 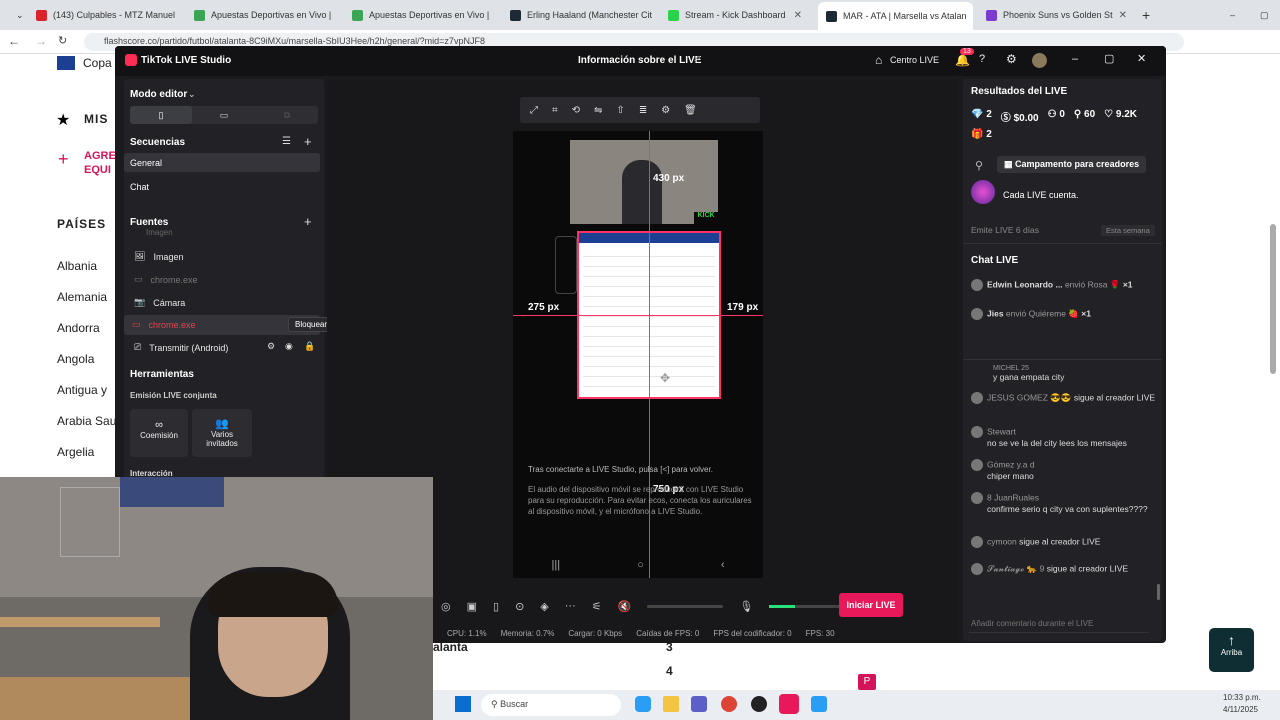 I want to click on source-item-android: ⎚ Transmitir (Android), so click(x=181, y=347).